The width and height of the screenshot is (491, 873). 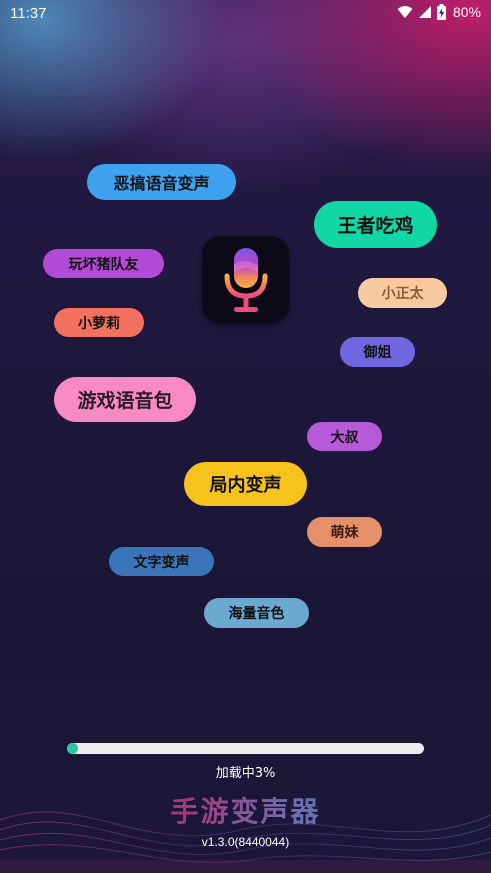 What do you see at coordinates (28, 13) in the screenshot?
I see `status-time: 11:37` at bounding box center [28, 13].